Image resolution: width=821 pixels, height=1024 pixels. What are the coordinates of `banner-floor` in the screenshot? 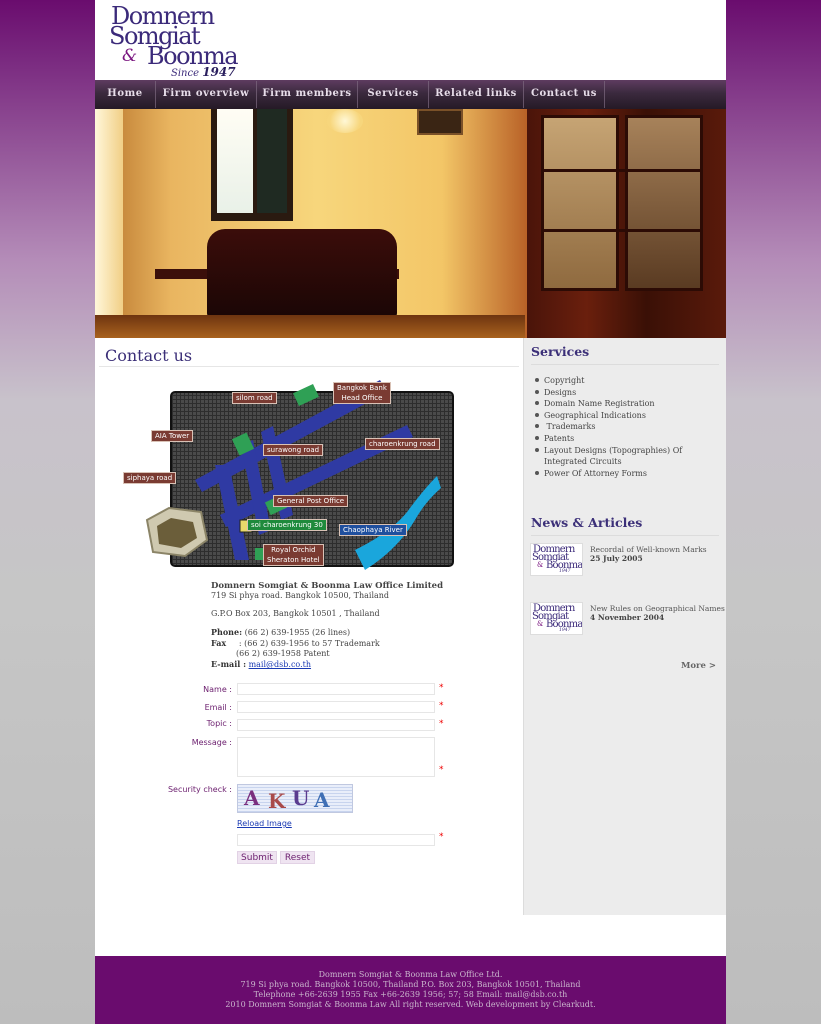 It's located at (310, 326).